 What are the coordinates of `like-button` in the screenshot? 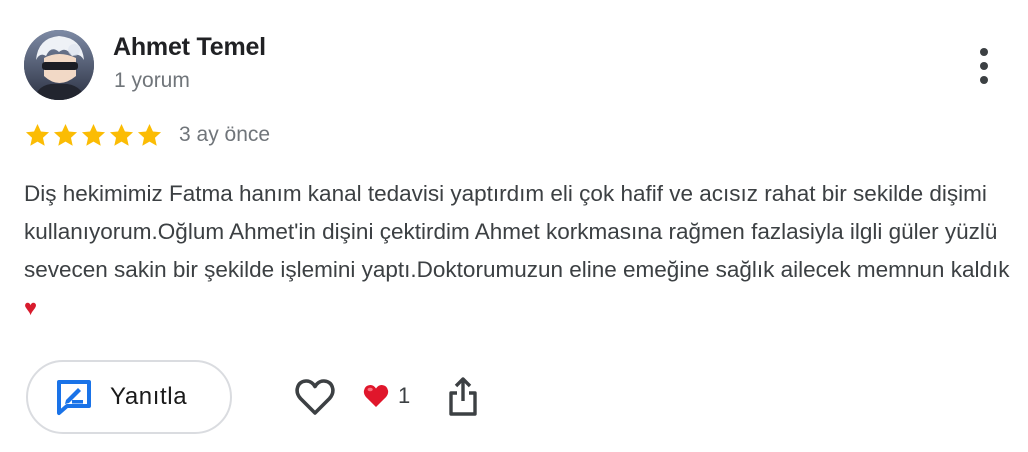 It's located at (315, 397).